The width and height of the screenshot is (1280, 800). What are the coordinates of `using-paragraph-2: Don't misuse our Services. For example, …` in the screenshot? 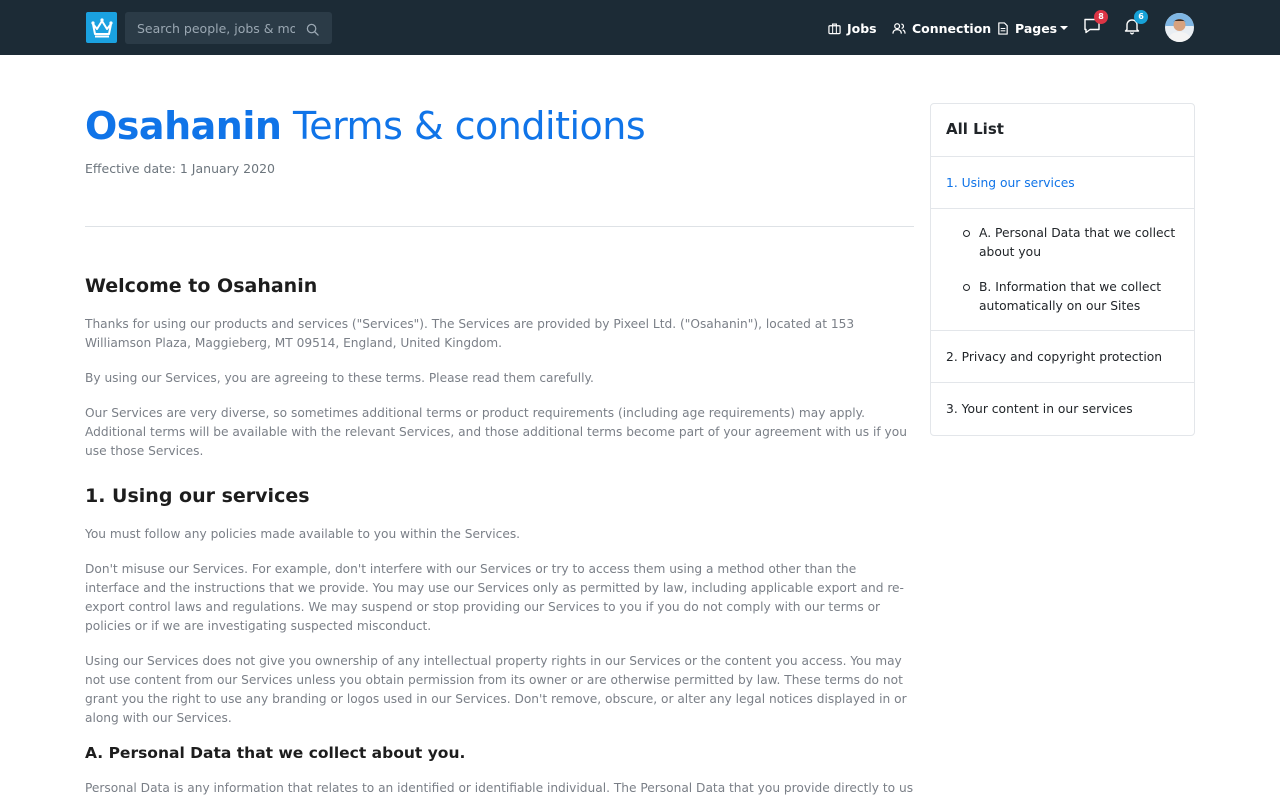 It's located at (494, 597).